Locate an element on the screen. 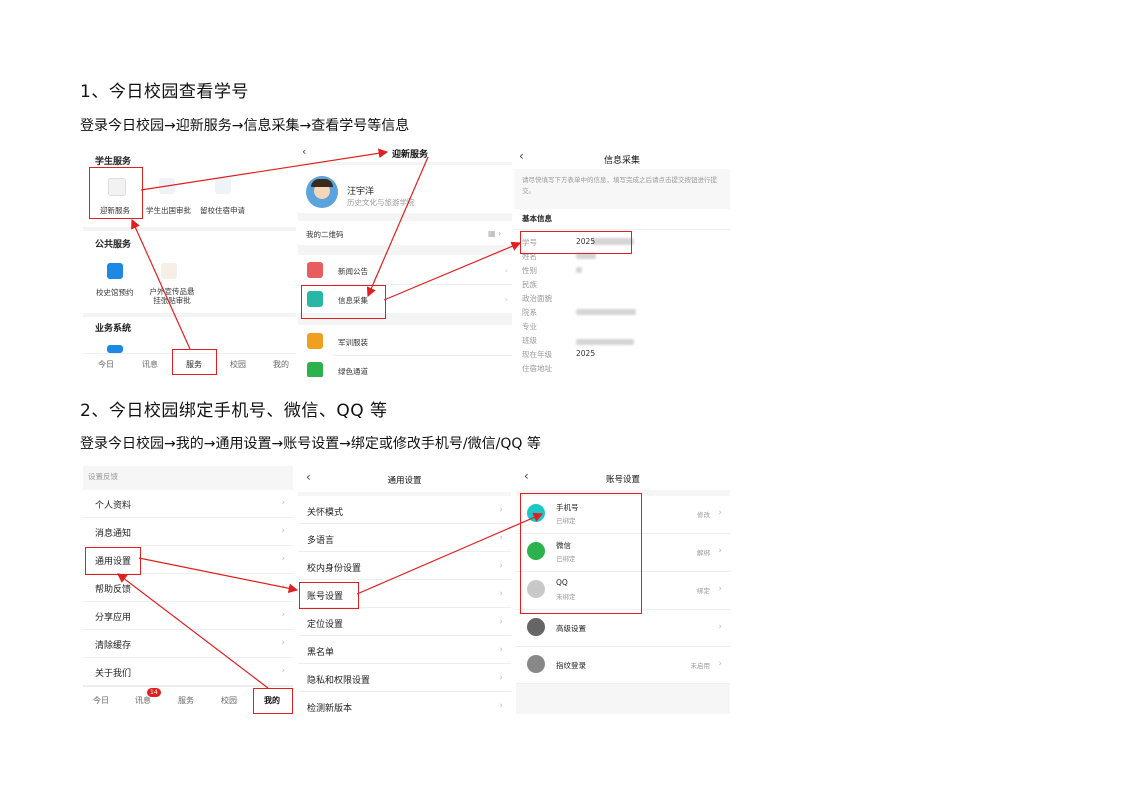  settings-row-label: 分享应用 is located at coordinates (113, 618).